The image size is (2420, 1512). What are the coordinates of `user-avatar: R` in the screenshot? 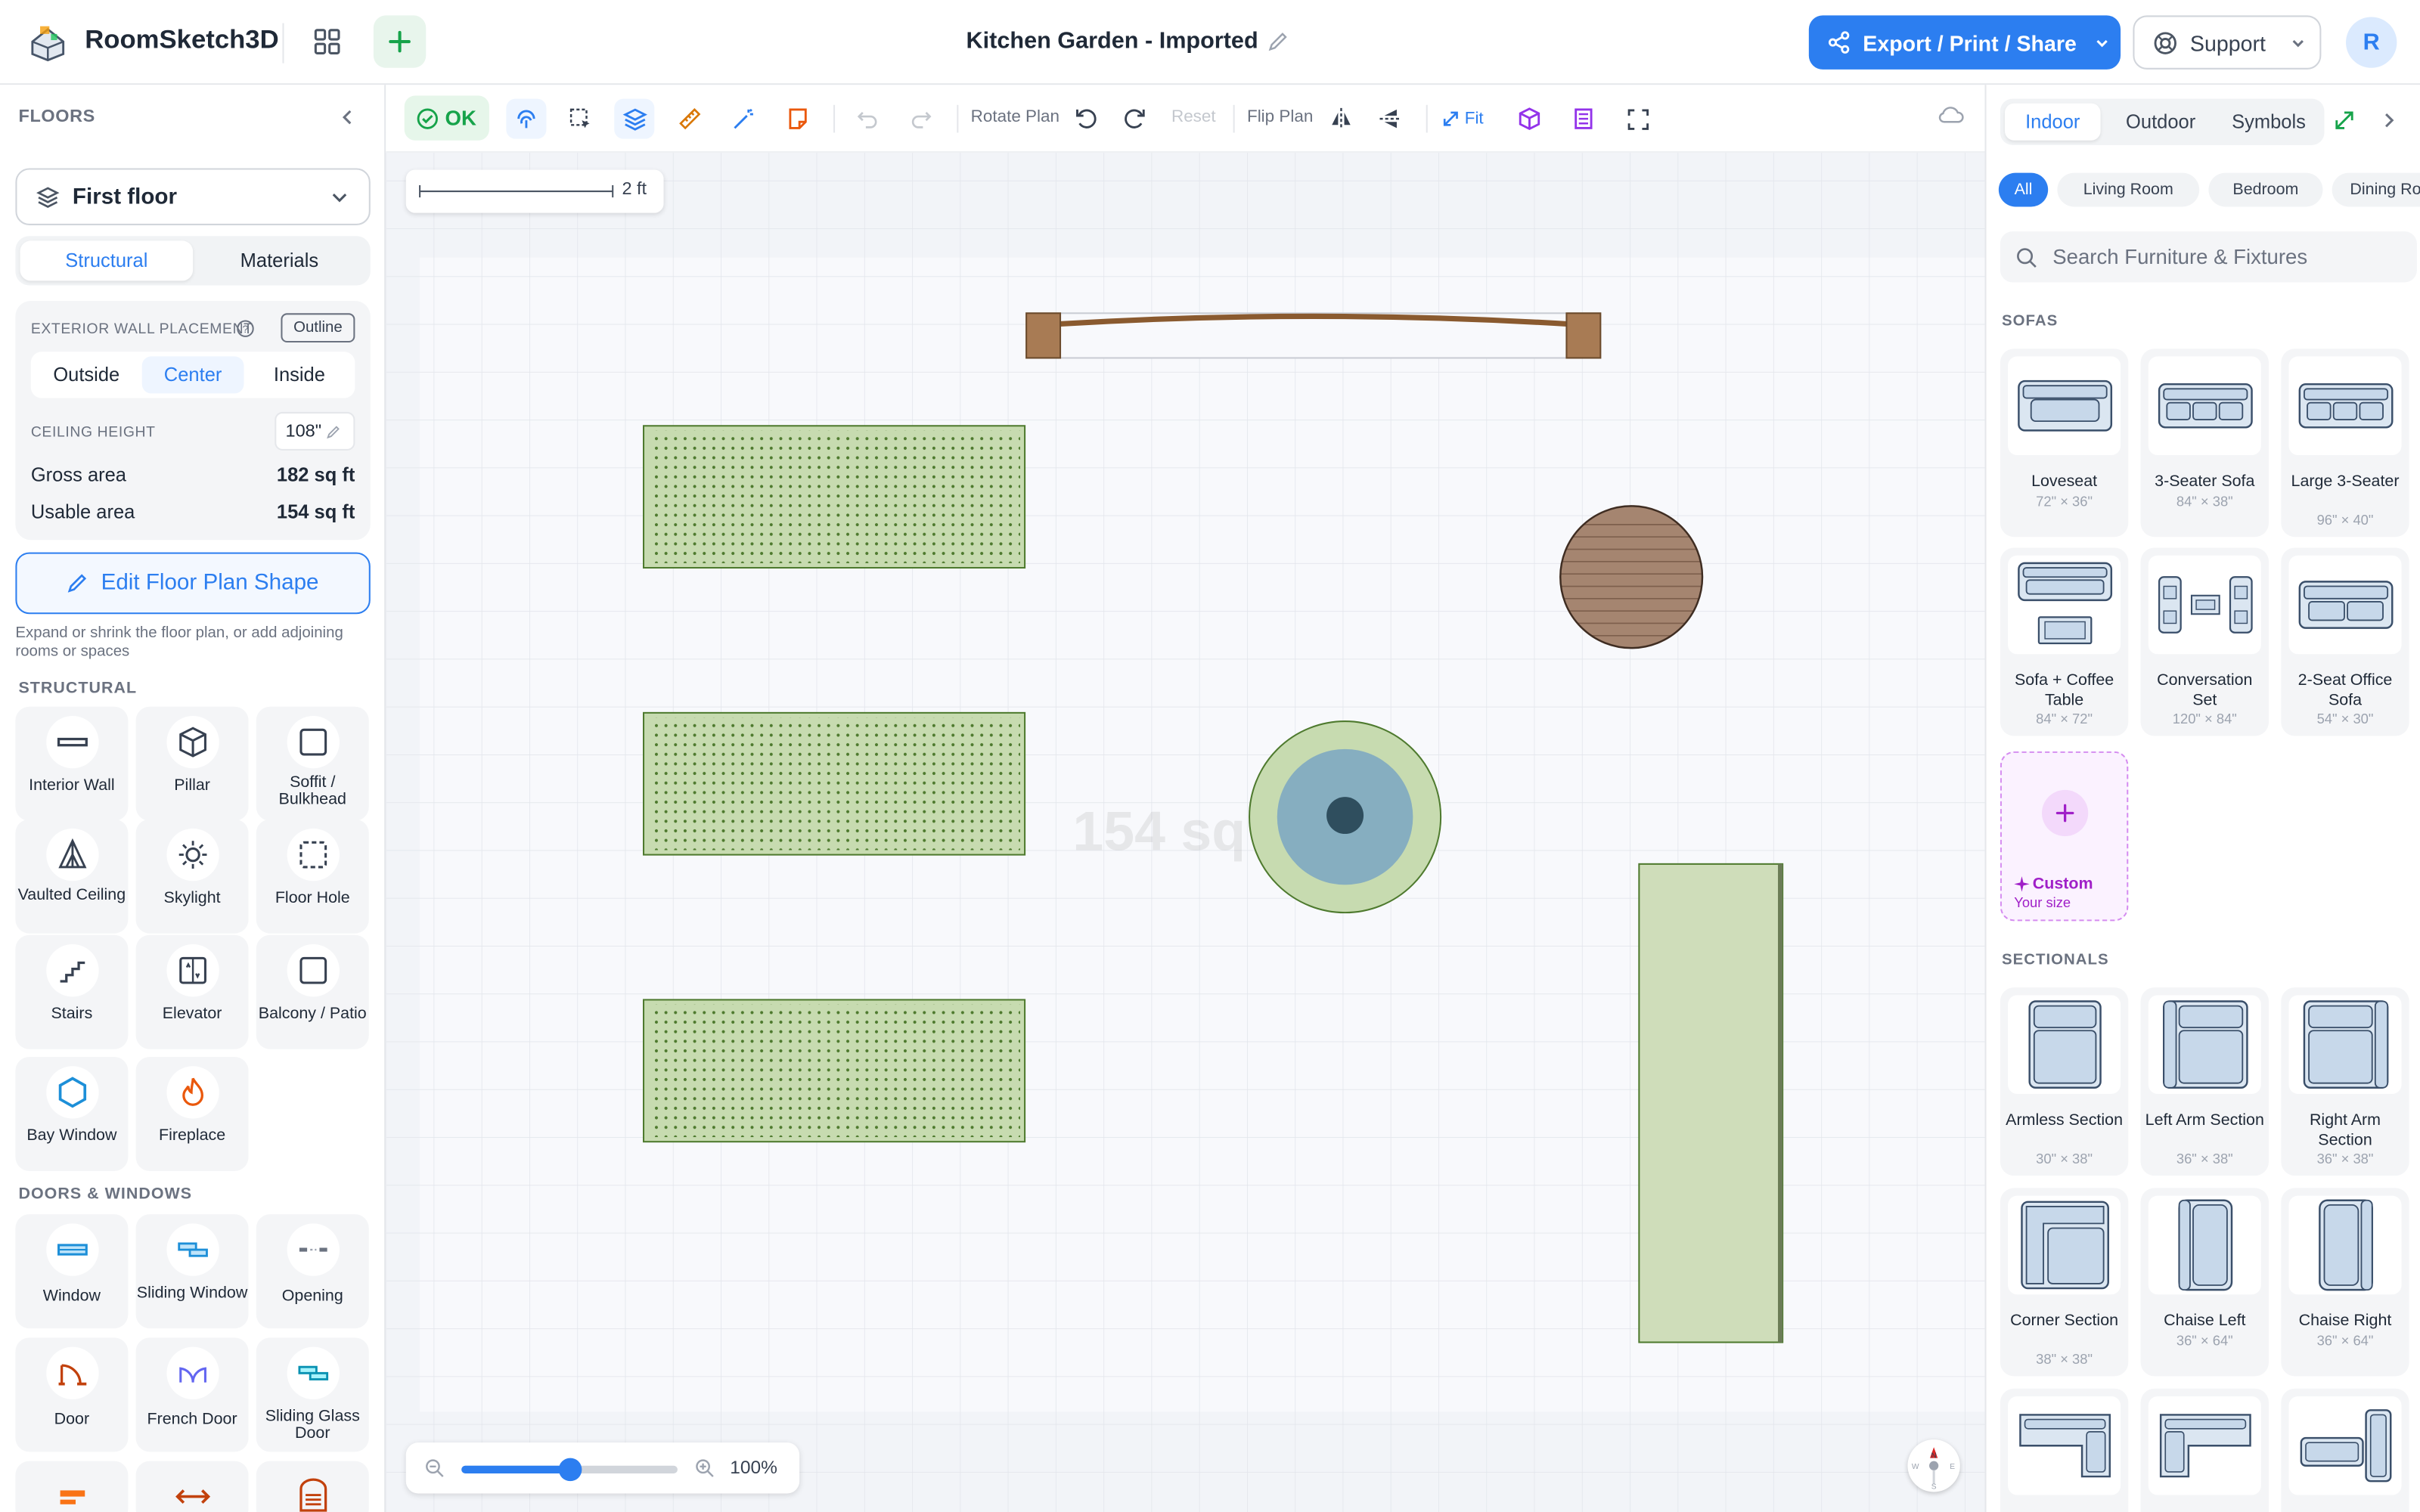 It's located at (2371, 42).